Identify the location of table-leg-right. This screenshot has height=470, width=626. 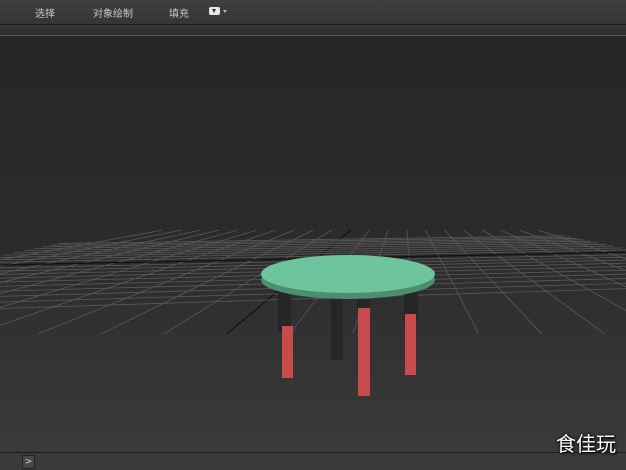
(410, 344).